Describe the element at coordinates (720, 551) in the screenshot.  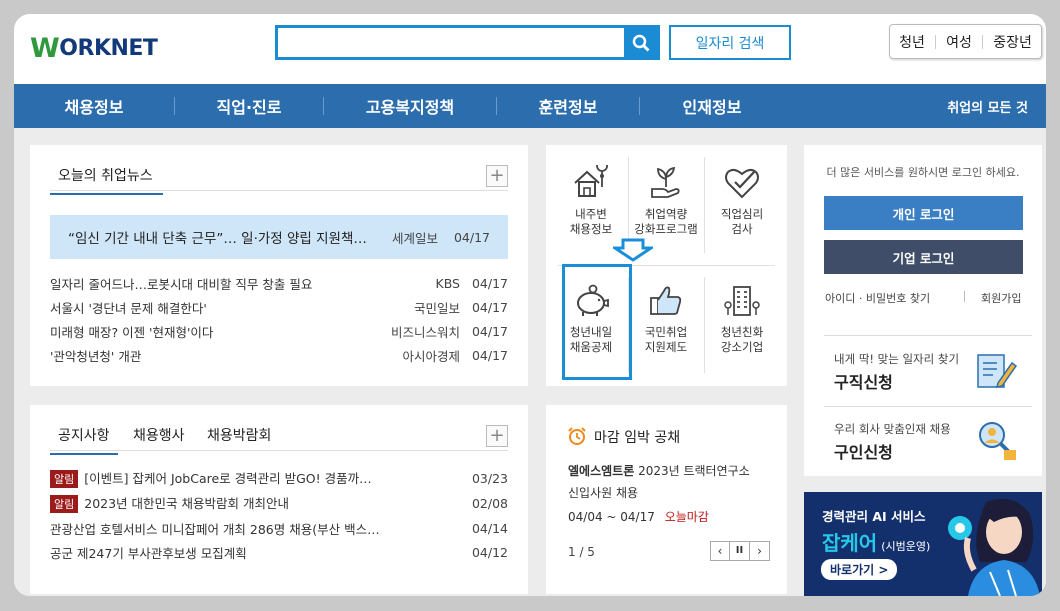
I see `prev-button: ‹` at that location.